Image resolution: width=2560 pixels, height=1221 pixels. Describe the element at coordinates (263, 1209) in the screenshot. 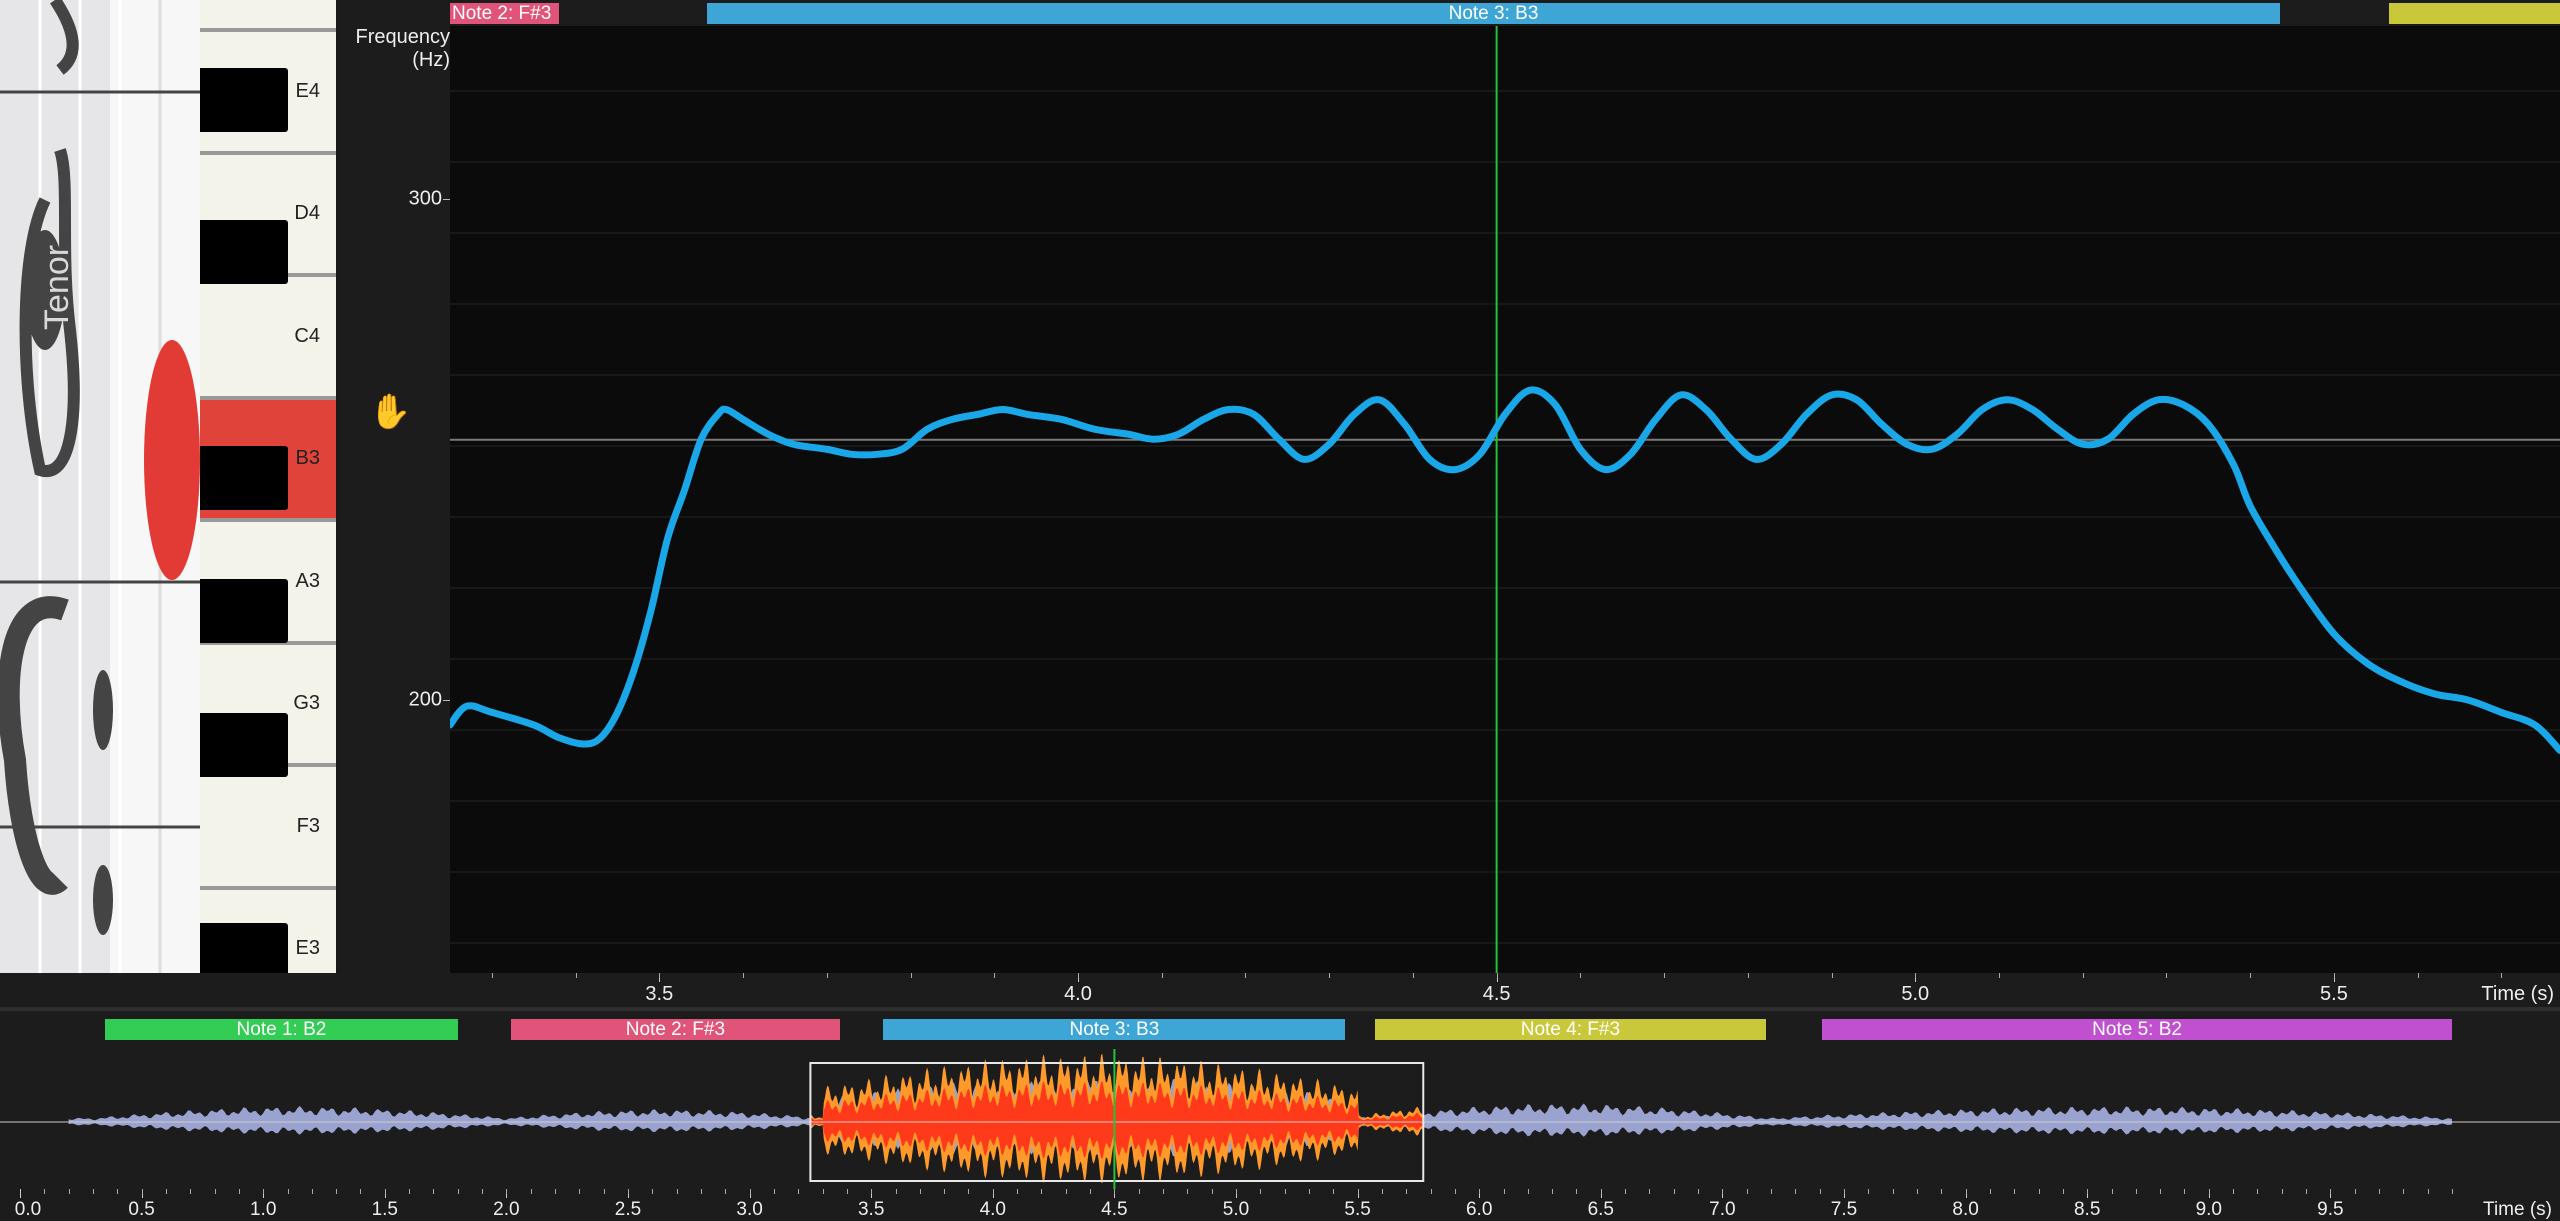

I see `overview-tick-label: 1.0` at that location.